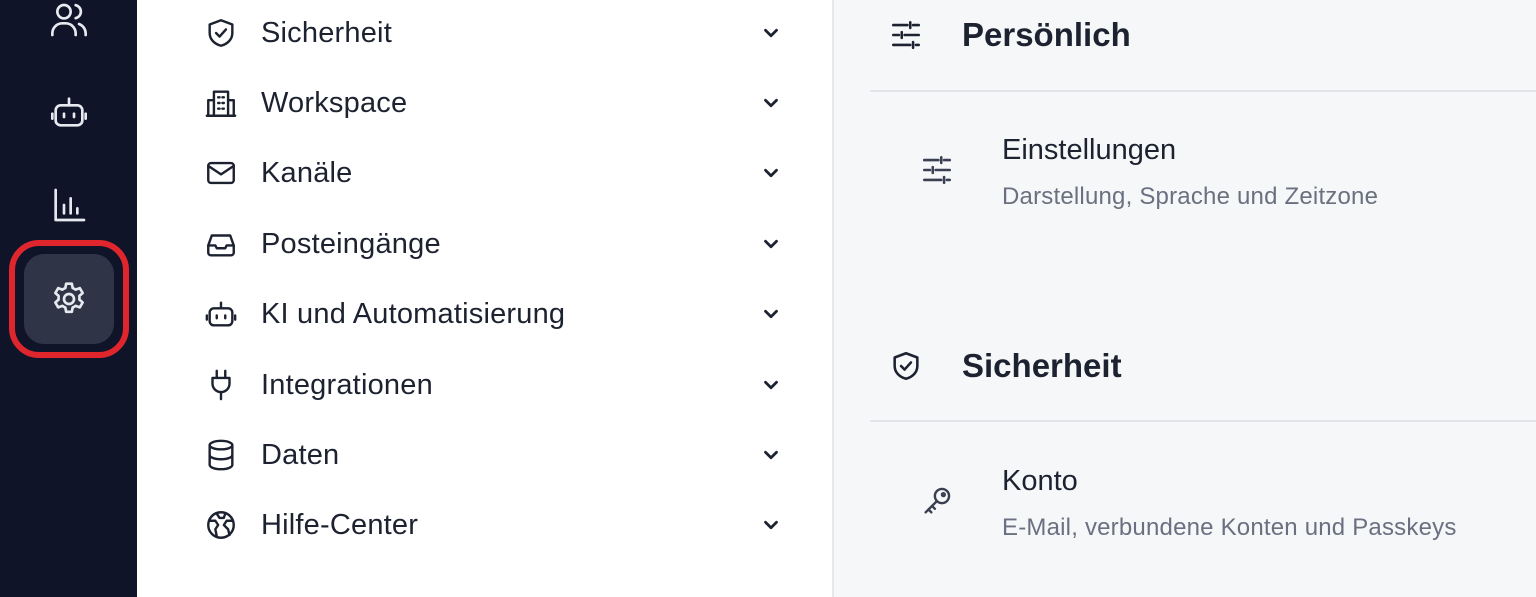 The height and width of the screenshot is (597, 1536). What do you see at coordinates (937, 500) in the screenshot?
I see `key-icon` at bounding box center [937, 500].